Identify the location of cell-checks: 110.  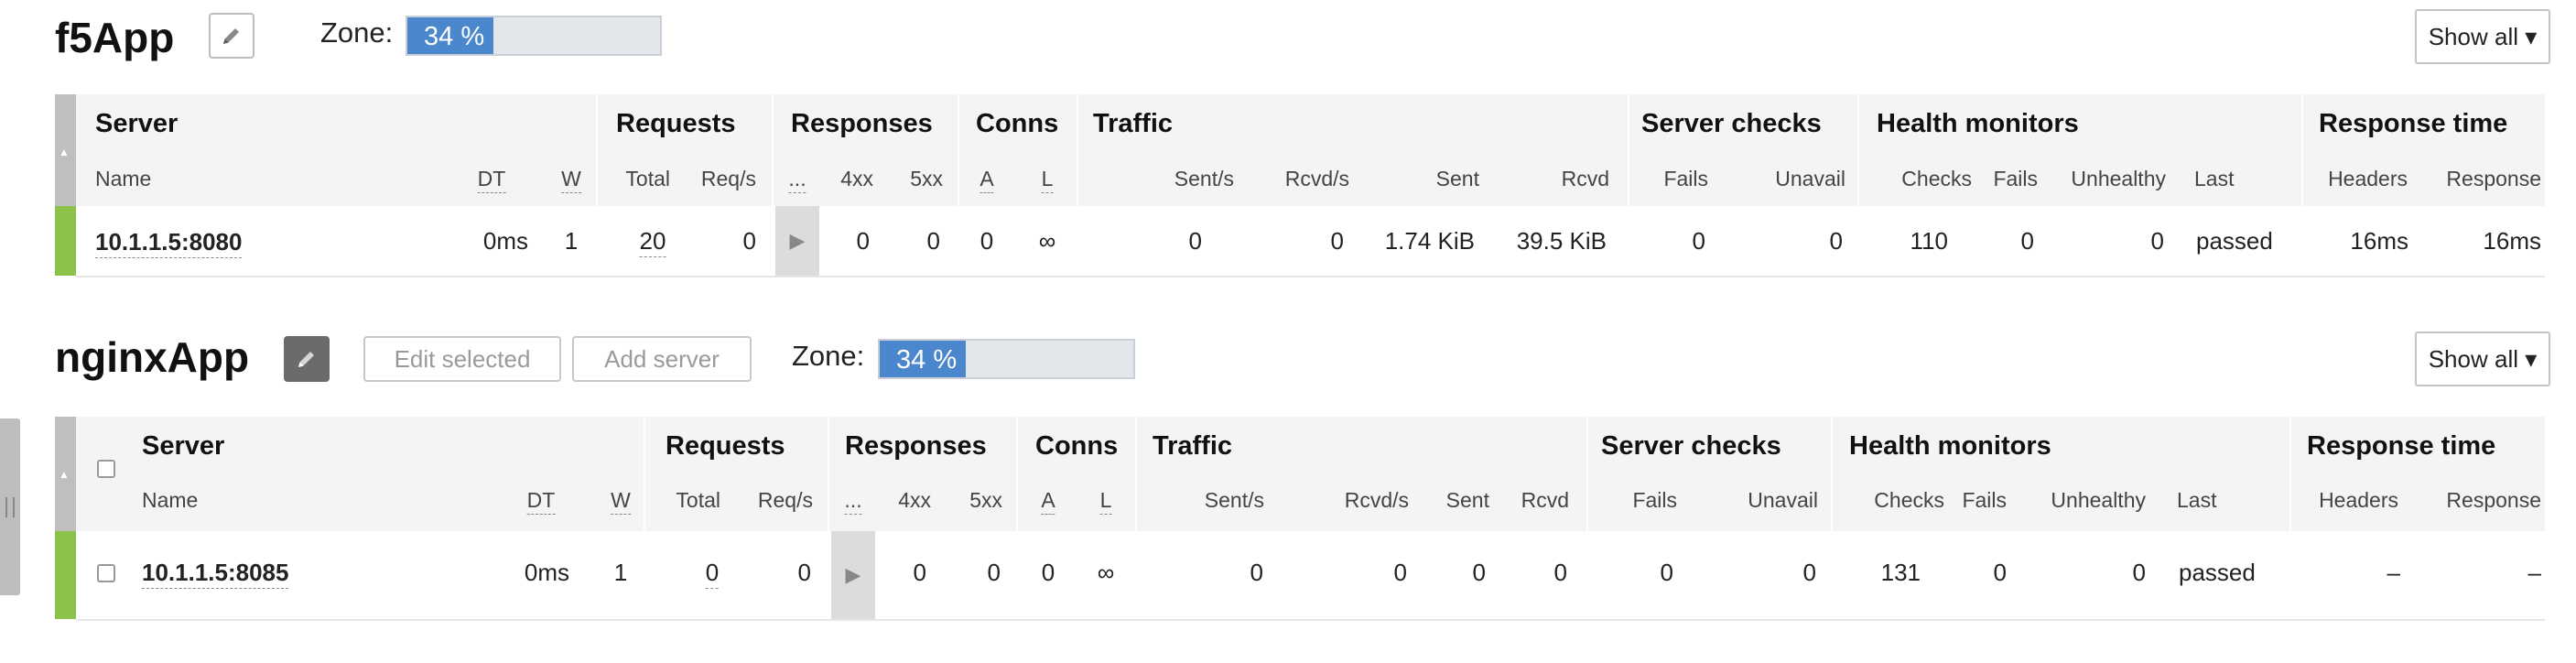
(1929, 241).